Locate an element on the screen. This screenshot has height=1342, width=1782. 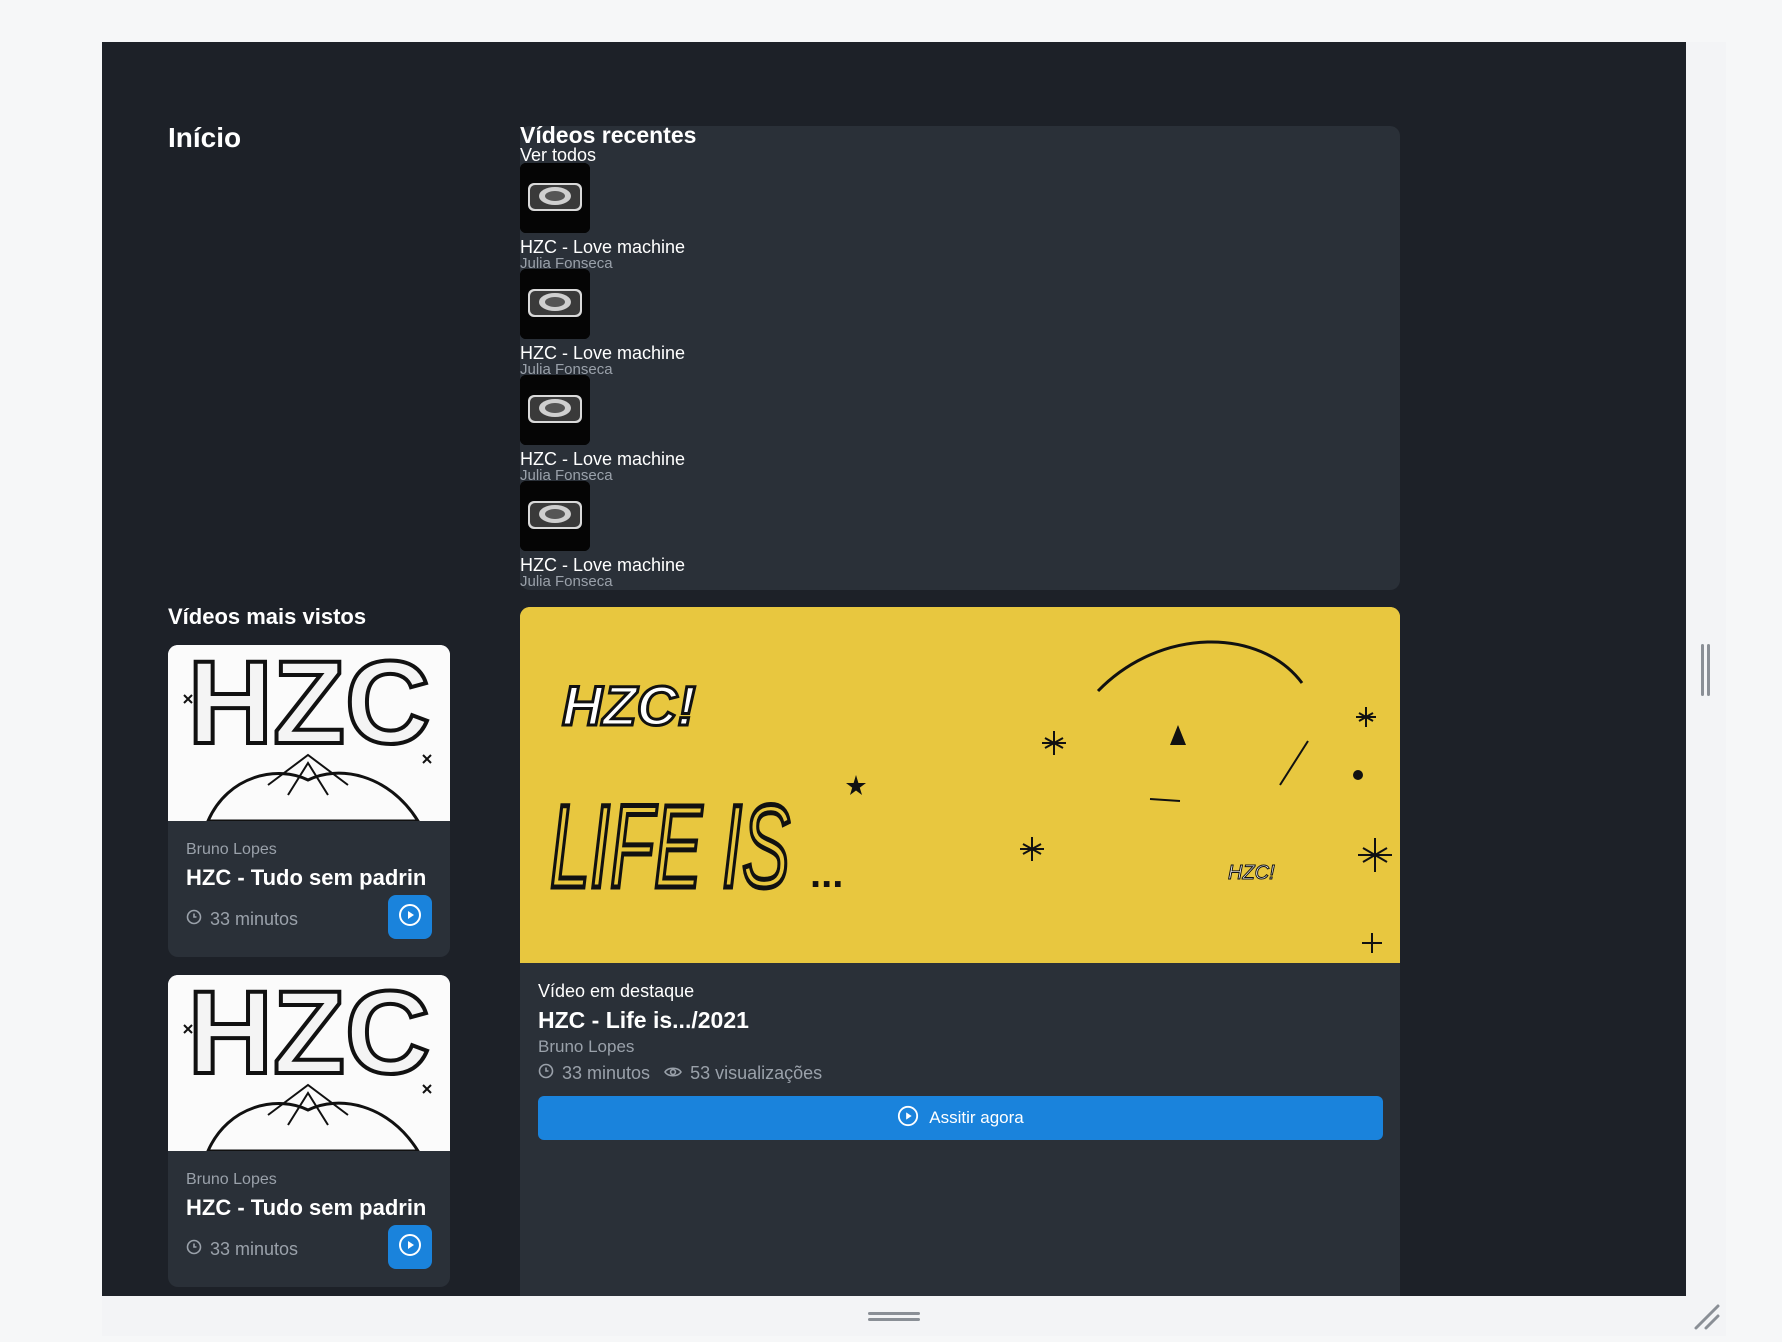
vertical-resize-handle is located at coordinates (1706, 670).